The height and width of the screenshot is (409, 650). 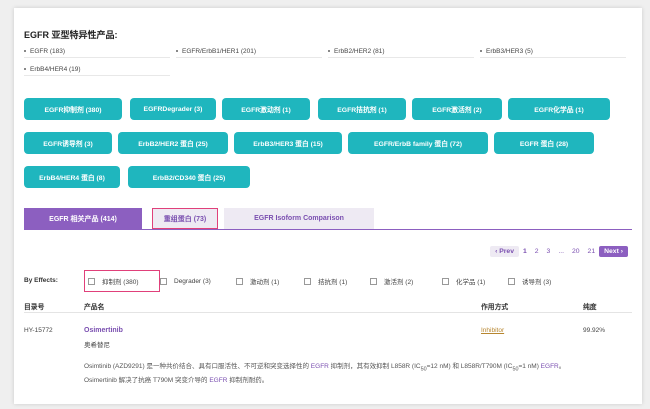 What do you see at coordinates (576, 251) in the screenshot?
I see `page-number: 20` at bounding box center [576, 251].